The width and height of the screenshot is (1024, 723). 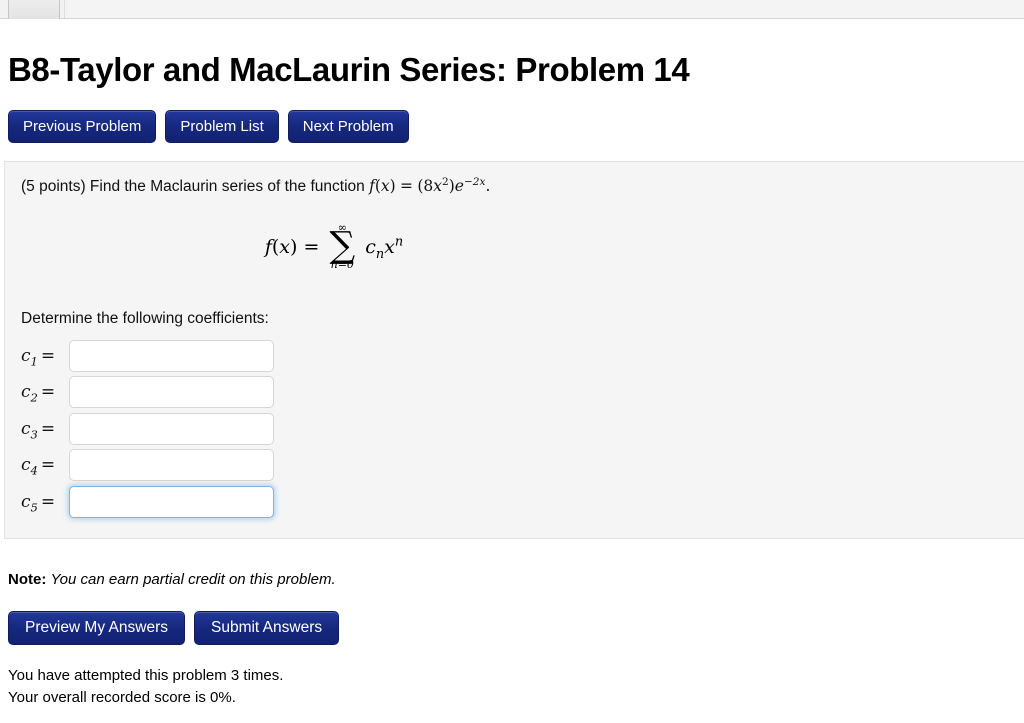 I want to click on coefficient-label-c2: c2 =, so click(x=45, y=393).